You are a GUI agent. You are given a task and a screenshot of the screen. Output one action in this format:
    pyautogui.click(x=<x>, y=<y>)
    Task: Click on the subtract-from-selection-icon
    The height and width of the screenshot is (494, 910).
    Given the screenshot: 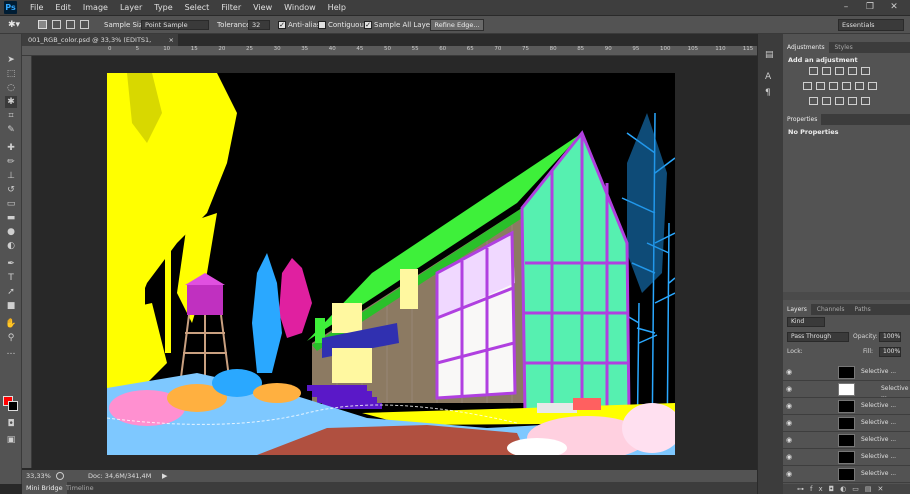 What is the action you would take?
    pyautogui.click(x=70, y=24)
    